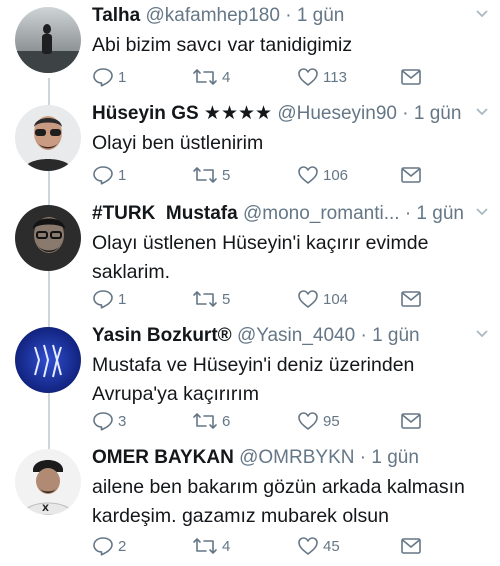 The image size is (500, 566). What do you see at coordinates (296, 77) in the screenshot?
I see `tweet-actions: 1 4 113` at bounding box center [296, 77].